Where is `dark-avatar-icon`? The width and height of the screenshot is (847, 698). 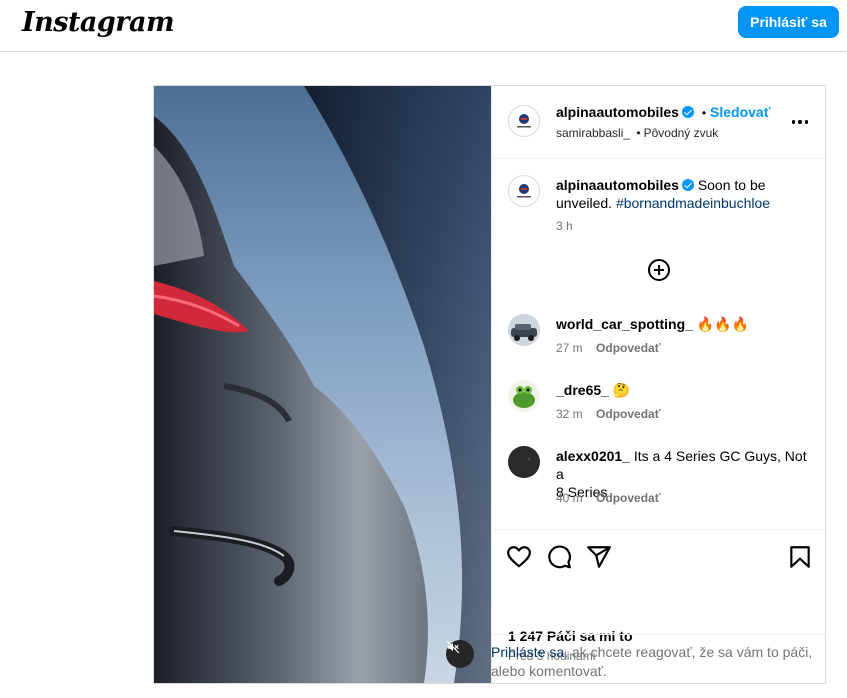
dark-avatar-icon is located at coordinates (524, 462).